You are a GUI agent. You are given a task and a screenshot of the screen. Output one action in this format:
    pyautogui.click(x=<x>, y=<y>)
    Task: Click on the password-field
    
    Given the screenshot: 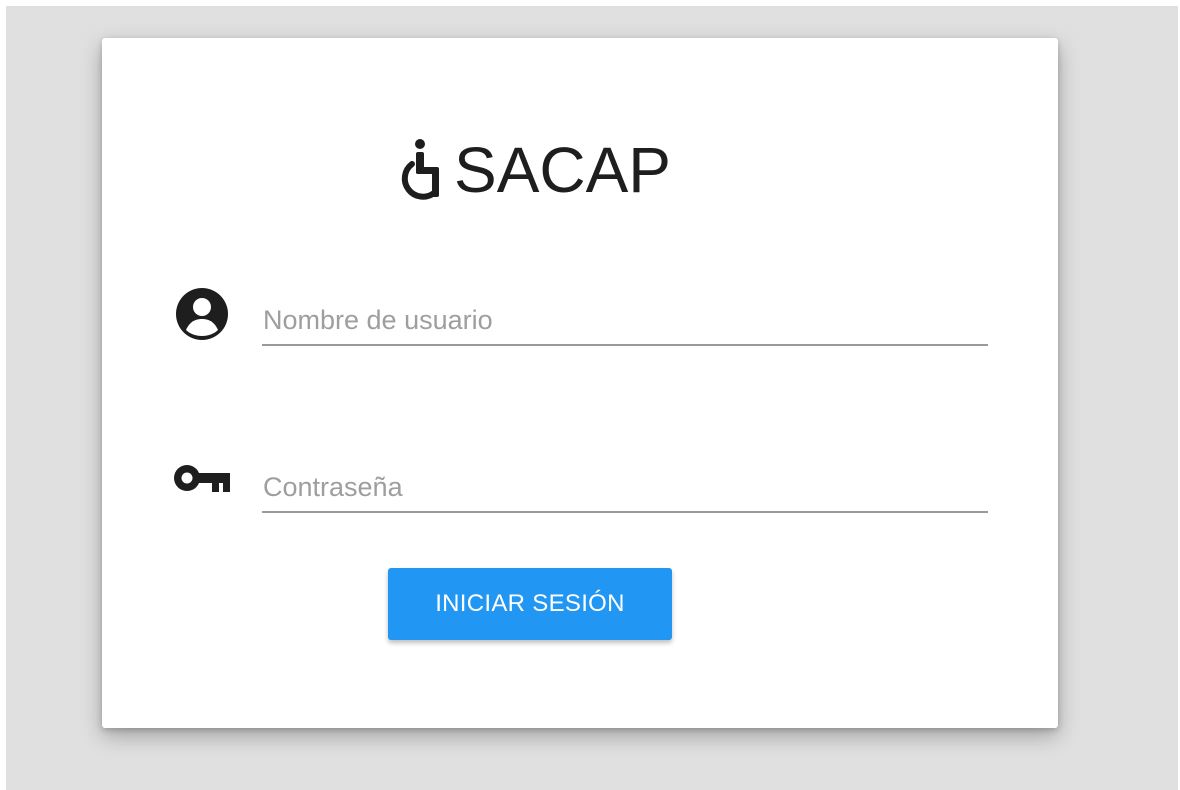 What is the action you would take?
    pyautogui.click(x=625, y=488)
    